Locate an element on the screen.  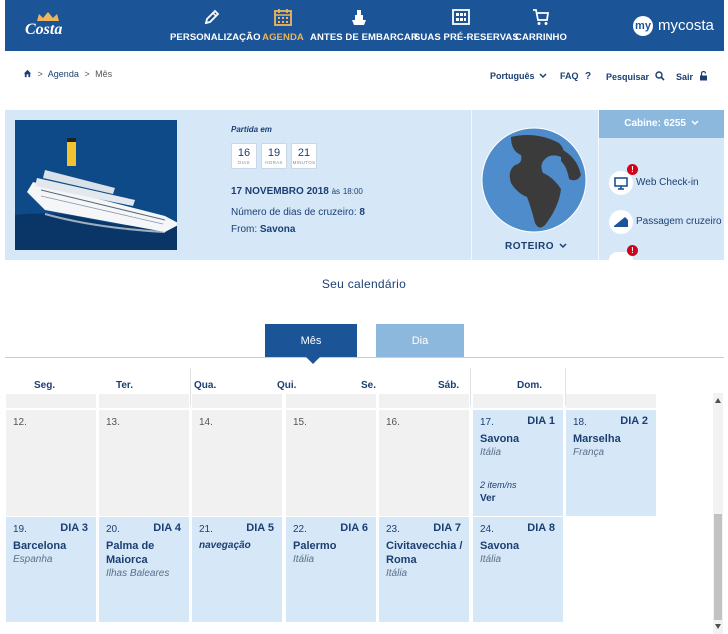
globe-icon is located at coordinates (534, 180).